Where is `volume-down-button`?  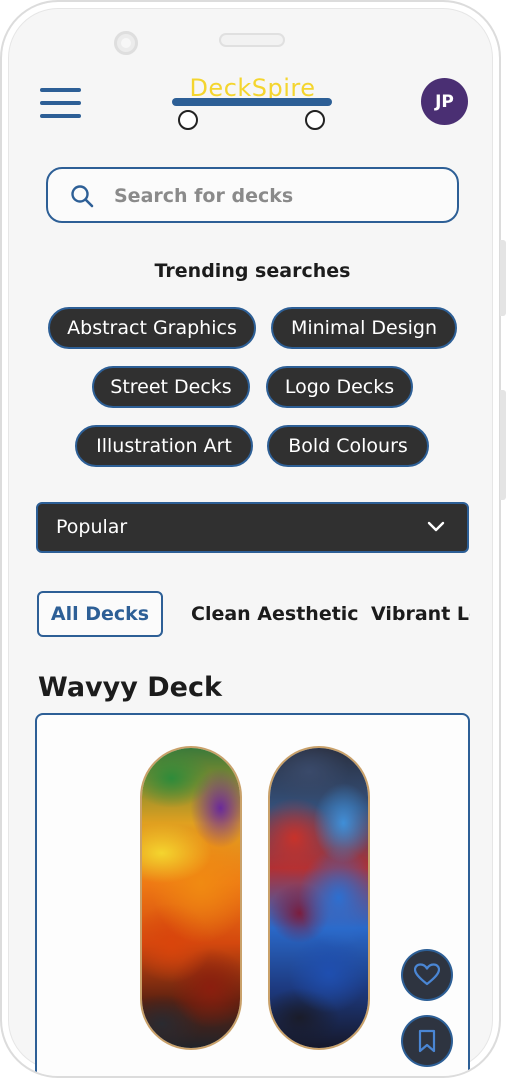
volume-down-button is located at coordinates (503, 445).